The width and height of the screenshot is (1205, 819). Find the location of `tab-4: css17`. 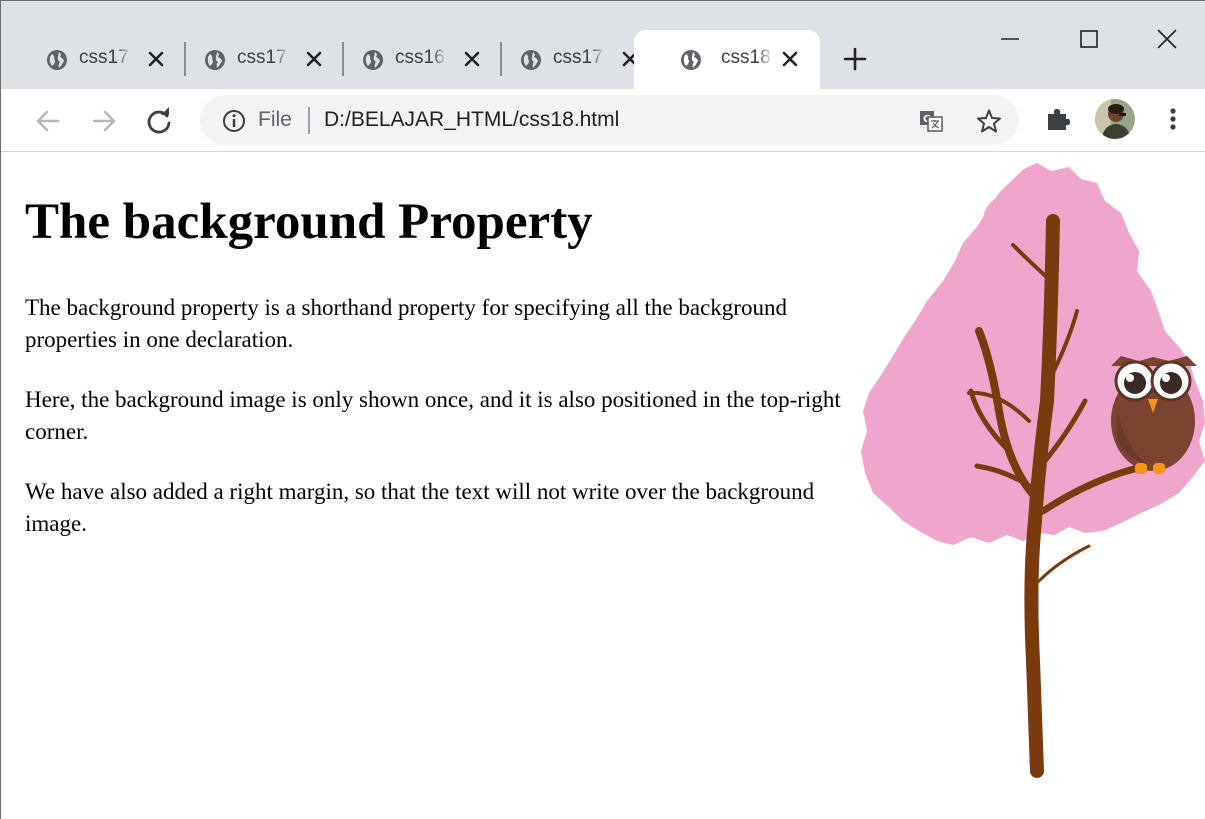

tab-4: css17 is located at coordinates (565, 59).